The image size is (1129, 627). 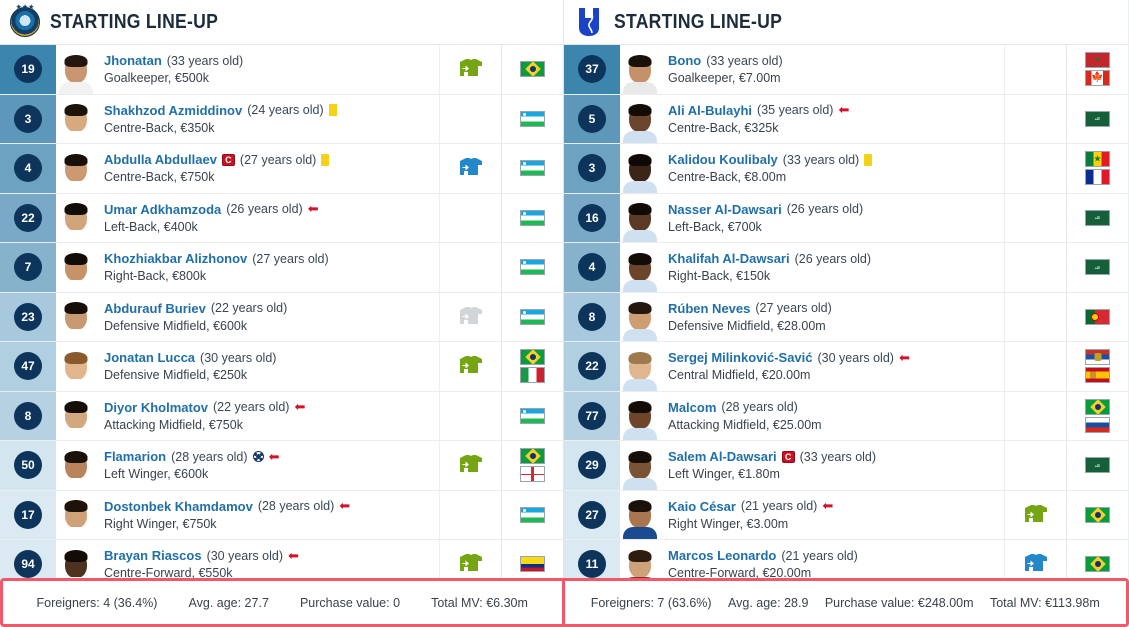 What do you see at coordinates (592, 316) in the screenshot?
I see `shirt-number-badge: 8` at bounding box center [592, 316].